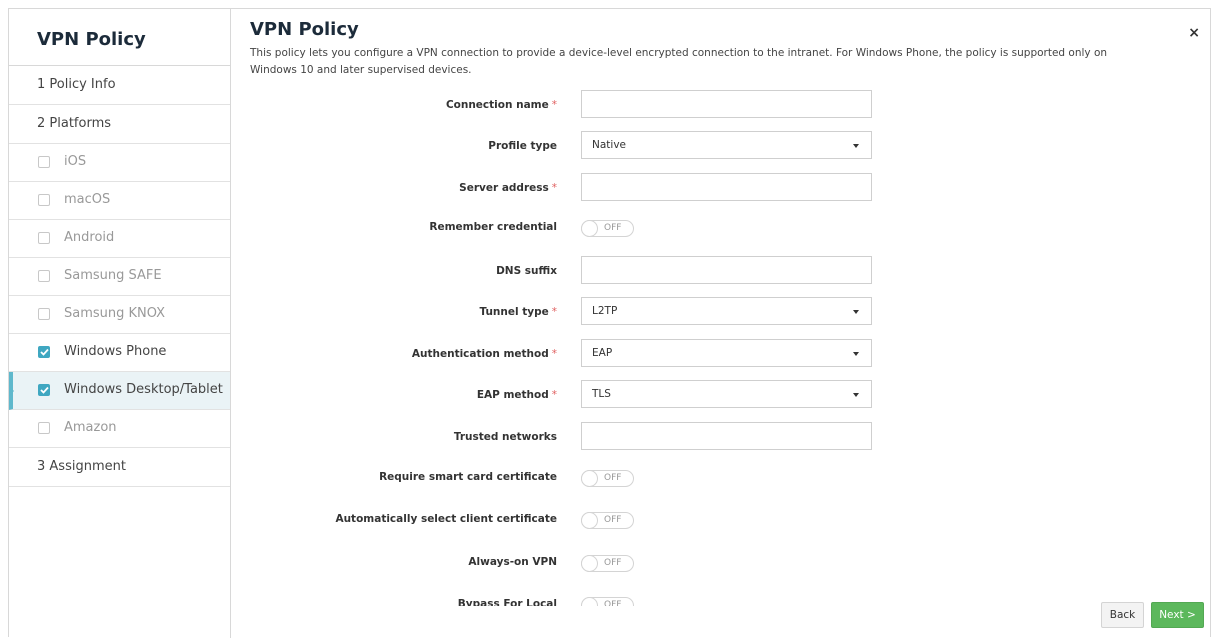 The width and height of the screenshot is (1219, 638). Describe the element at coordinates (493, 227) in the screenshot. I see `remember-credential-label: Remember credential` at that location.